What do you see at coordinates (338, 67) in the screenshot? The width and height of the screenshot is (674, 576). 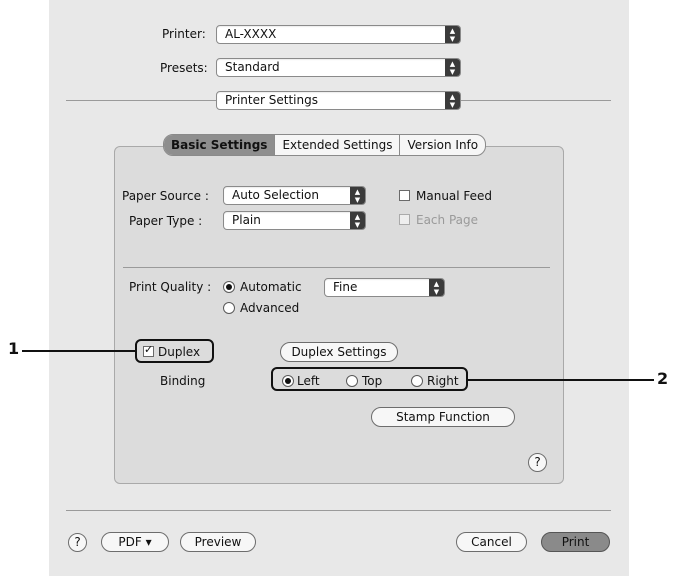 I see `presets-popup: Standard ▲ ▼` at bounding box center [338, 67].